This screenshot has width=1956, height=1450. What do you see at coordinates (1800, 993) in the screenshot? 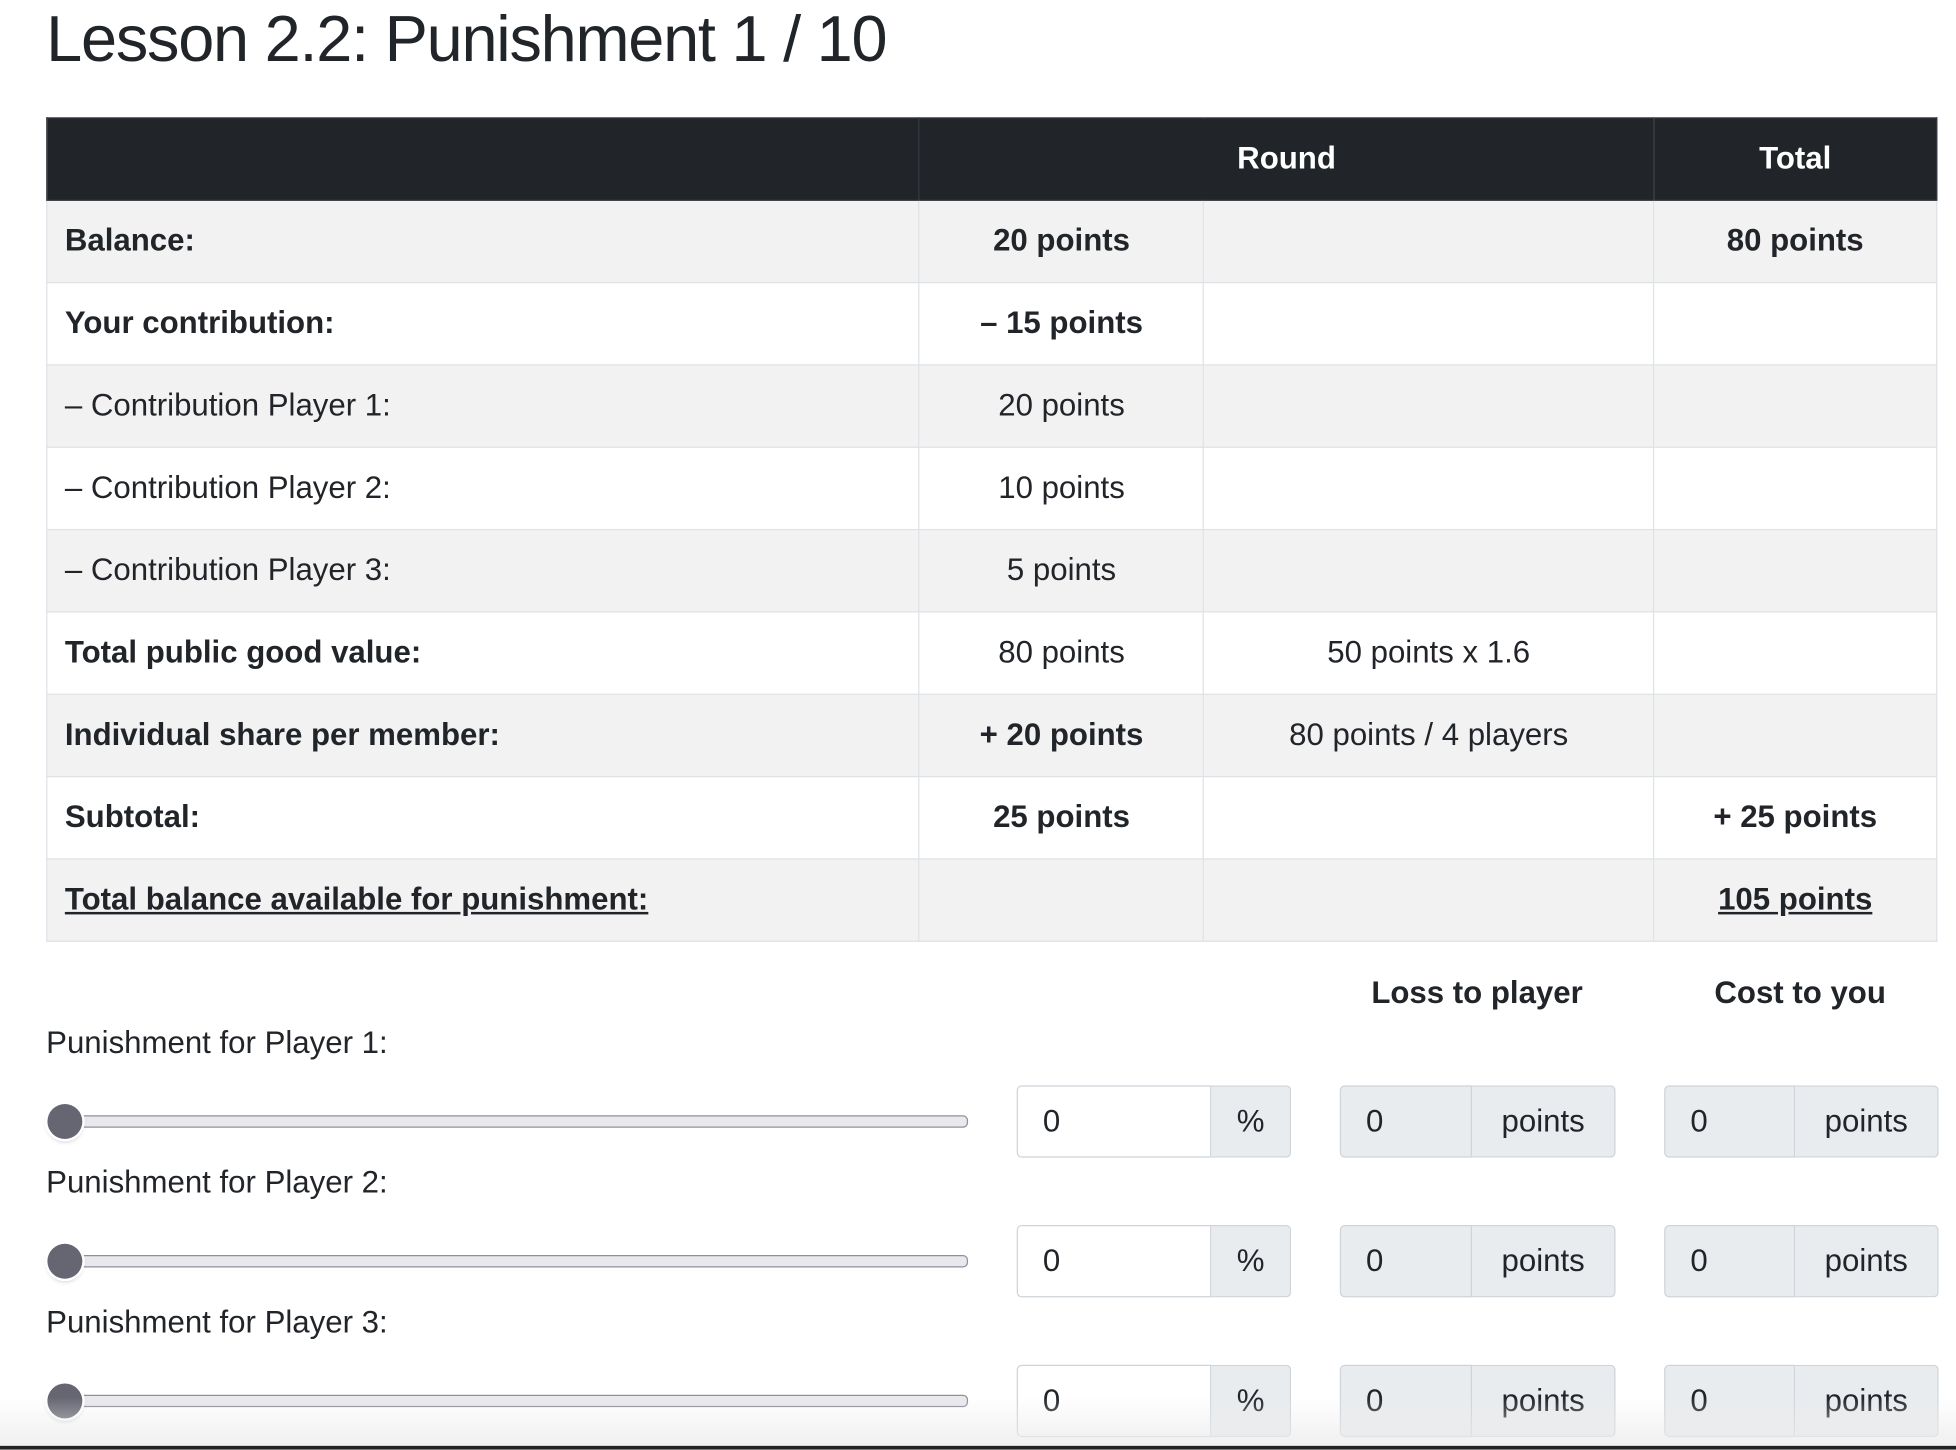
I see `cost-to-you-header: Cost to you` at bounding box center [1800, 993].